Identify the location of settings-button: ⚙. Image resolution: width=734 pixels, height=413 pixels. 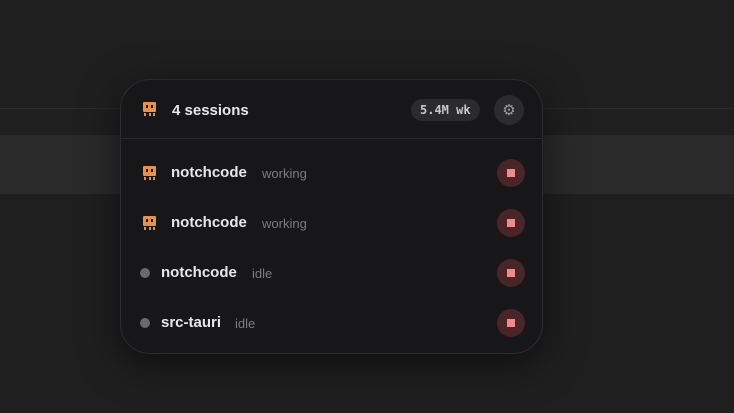
(509, 110).